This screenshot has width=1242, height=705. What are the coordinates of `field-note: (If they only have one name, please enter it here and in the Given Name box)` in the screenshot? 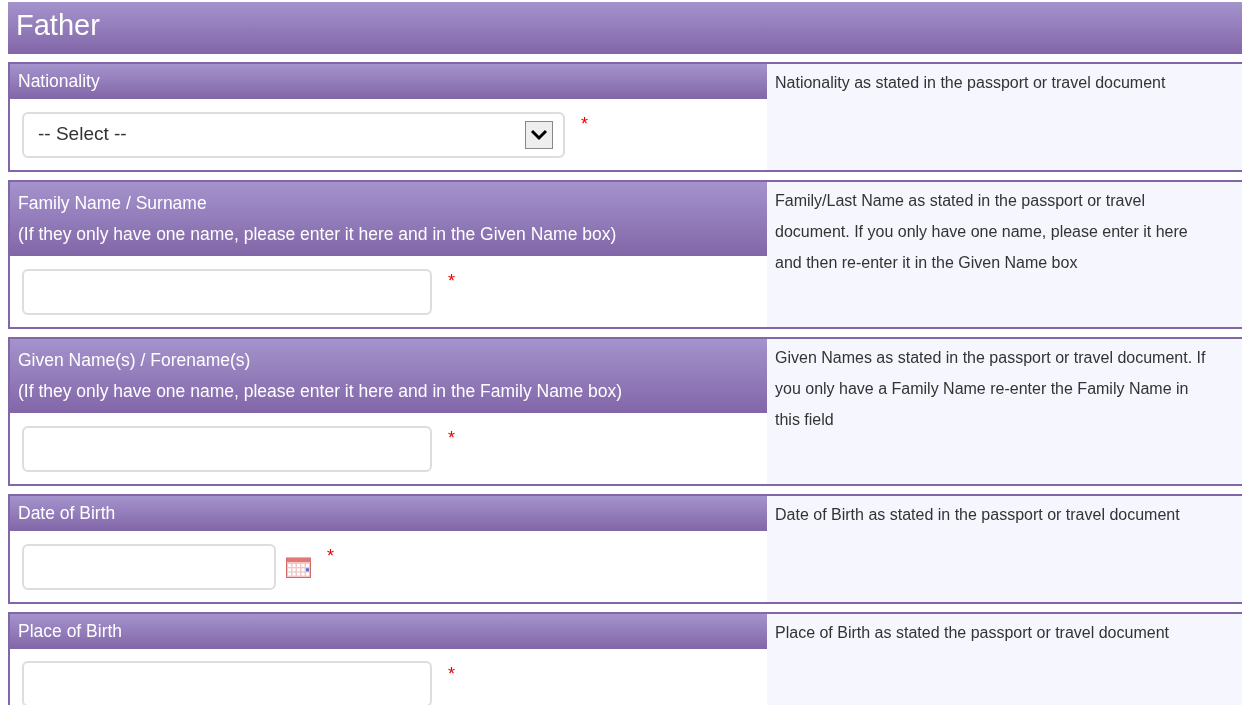 It's located at (318, 234).